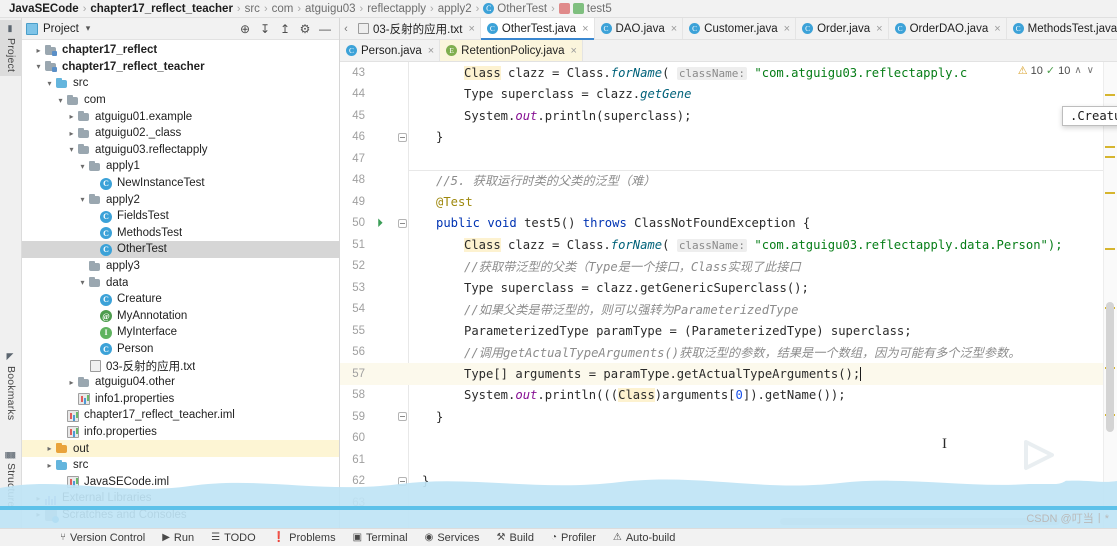 The height and width of the screenshot is (546, 1117). I want to click on tree-item-apply2: ▾ apply2, so click(180, 199).